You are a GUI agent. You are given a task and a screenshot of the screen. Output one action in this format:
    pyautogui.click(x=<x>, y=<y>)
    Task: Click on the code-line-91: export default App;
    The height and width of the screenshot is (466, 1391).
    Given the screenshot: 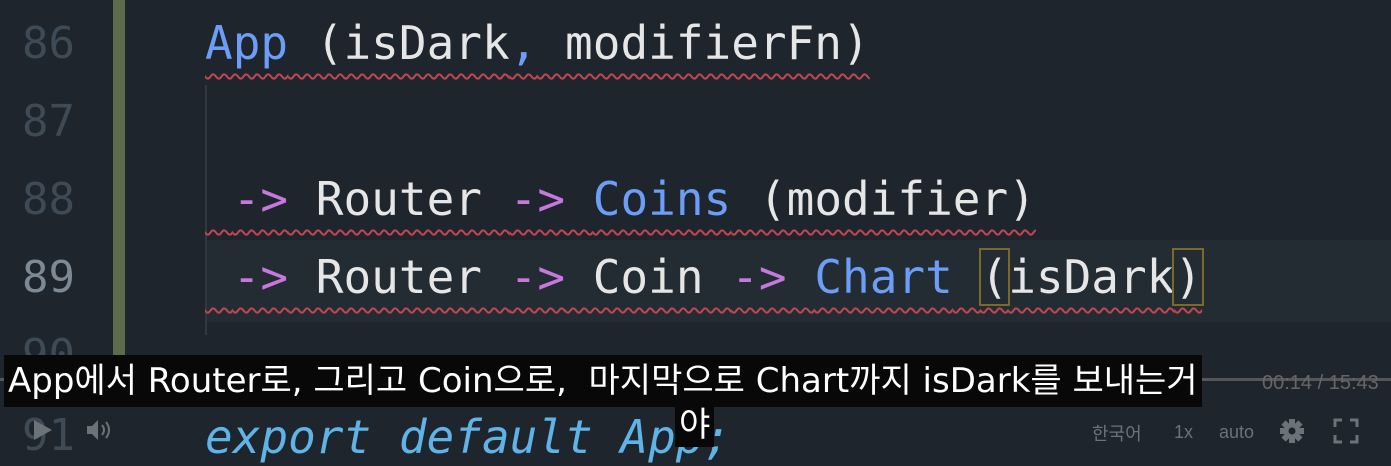 What is the action you would take?
    pyautogui.click(x=468, y=437)
    